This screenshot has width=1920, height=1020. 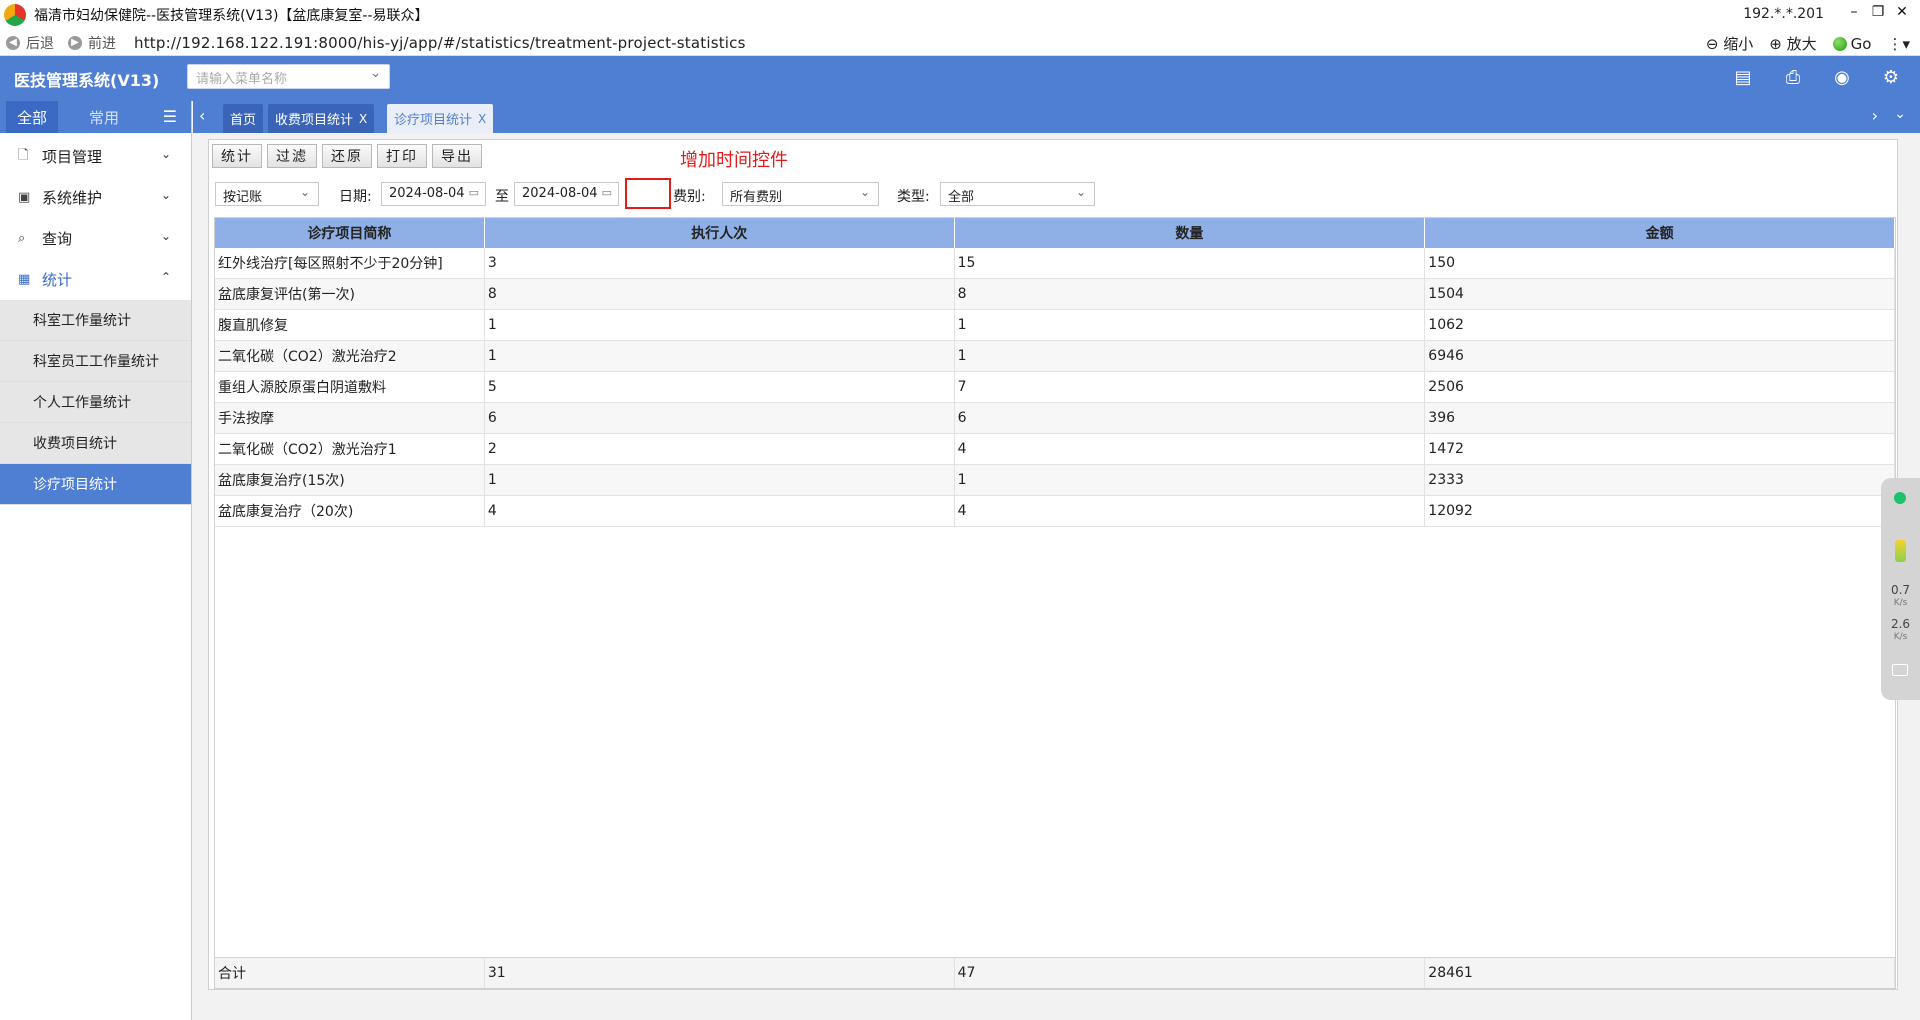 What do you see at coordinates (292, 156) in the screenshot?
I see `filter-button: 过滤` at bounding box center [292, 156].